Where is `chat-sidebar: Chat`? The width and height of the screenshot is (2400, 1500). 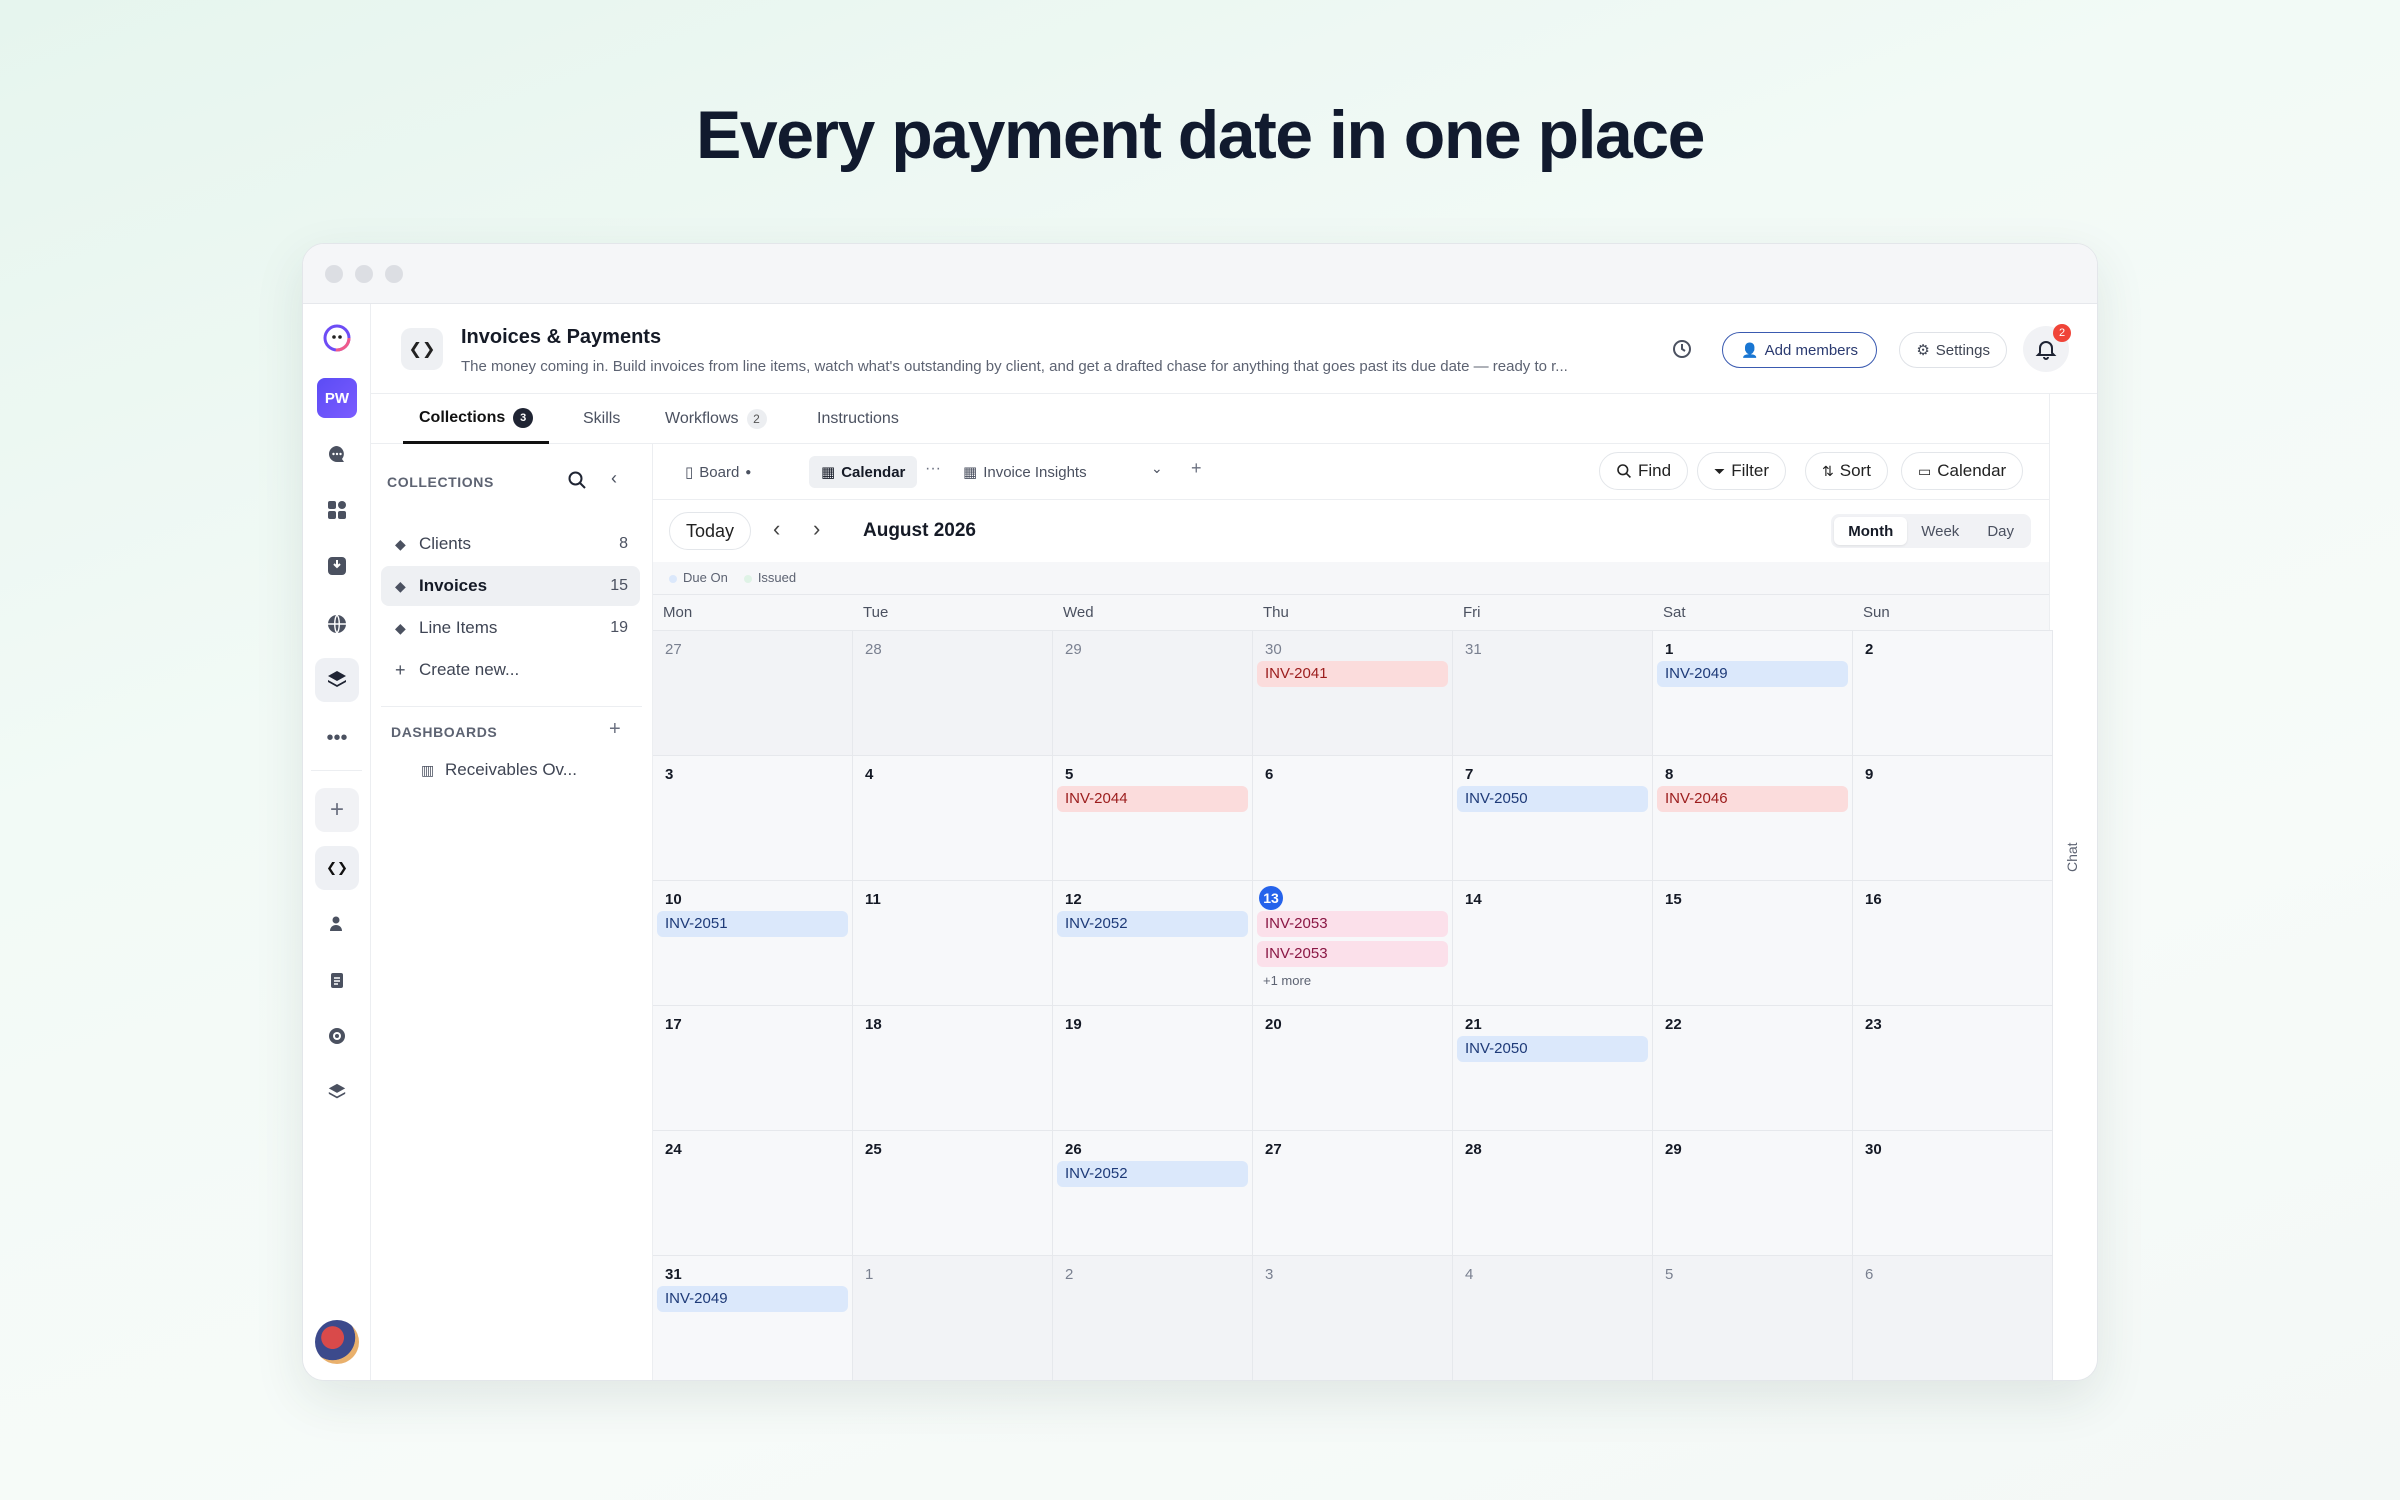 chat-sidebar: Chat is located at coordinates (2073, 887).